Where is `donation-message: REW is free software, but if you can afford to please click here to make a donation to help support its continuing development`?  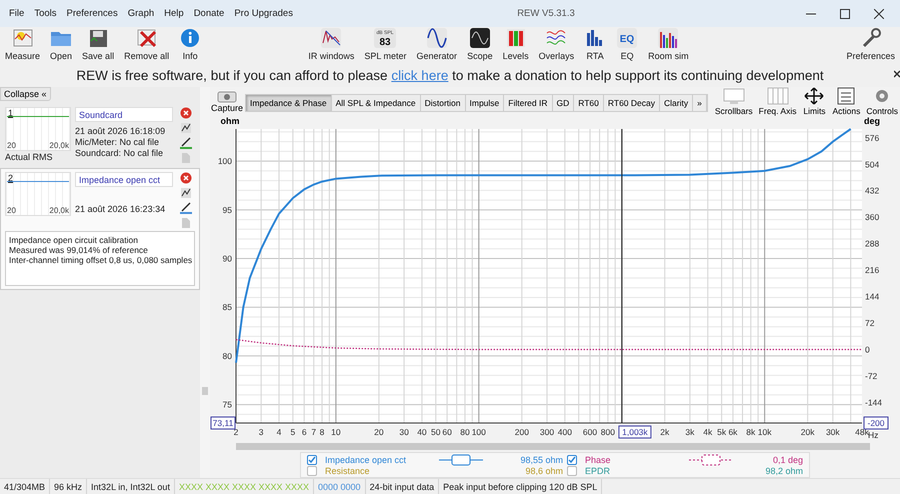
donation-message: REW is free software, but if you can afford to please click here to make a donation to help support its continuing development is located at coordinates (450, 75).